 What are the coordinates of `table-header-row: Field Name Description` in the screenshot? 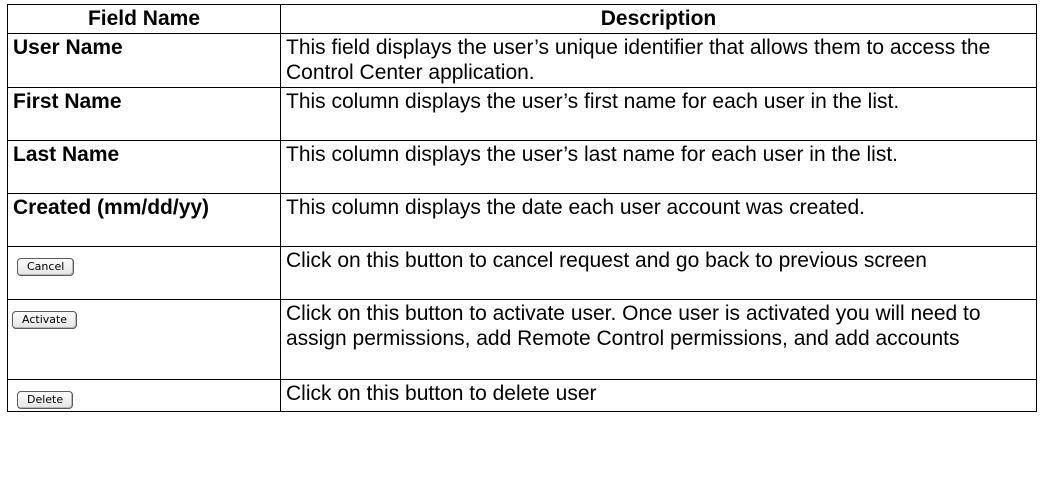 It's located at (522, 19).